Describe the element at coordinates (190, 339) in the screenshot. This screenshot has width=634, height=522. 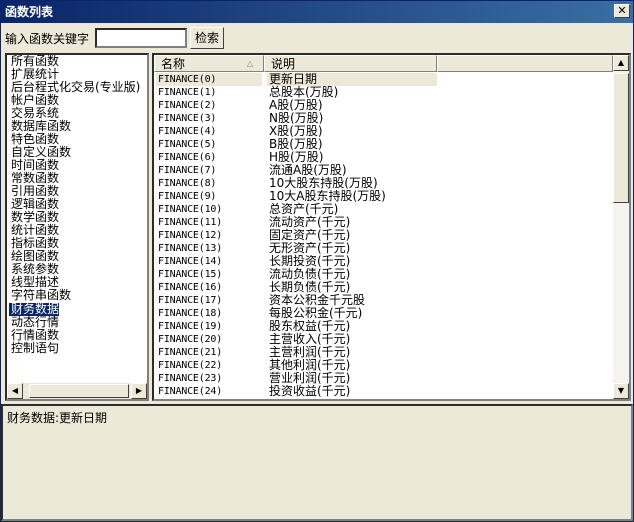
I see `function-name: FINANCE(20)` at that location.